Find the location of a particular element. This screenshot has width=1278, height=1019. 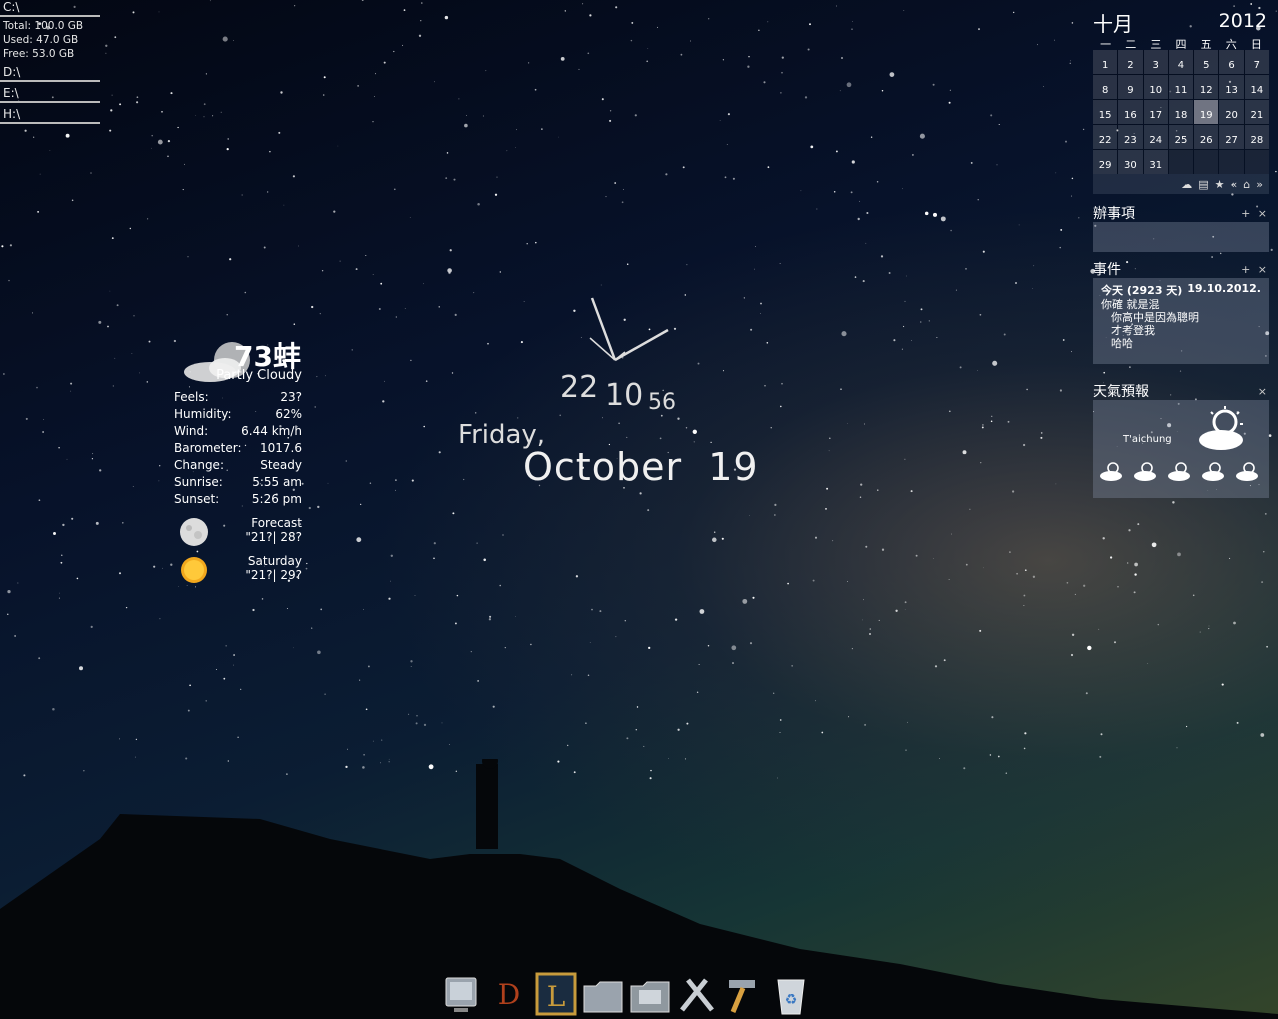

drive-stat: Total: 100.0 GB is located at coordinates (43, 26).